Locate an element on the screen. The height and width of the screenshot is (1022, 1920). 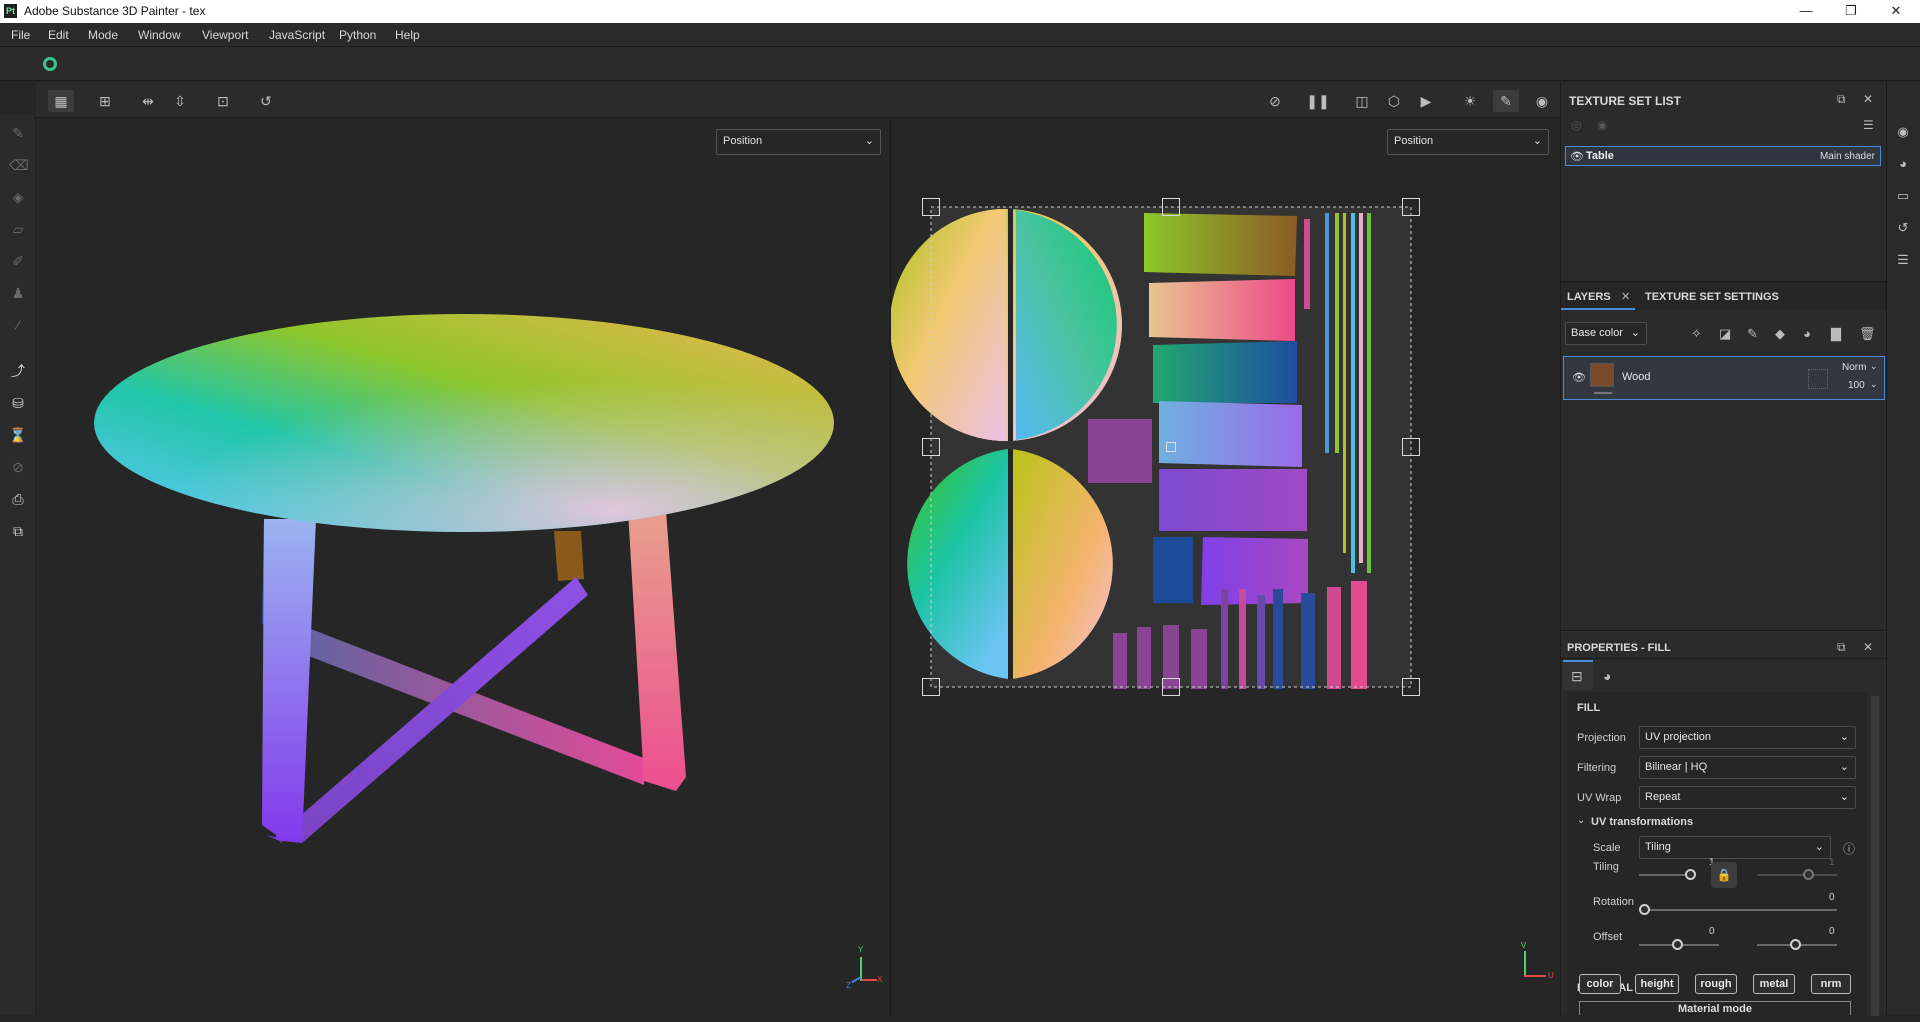
history-icon: ↺ is located at coordinates (266, 101).